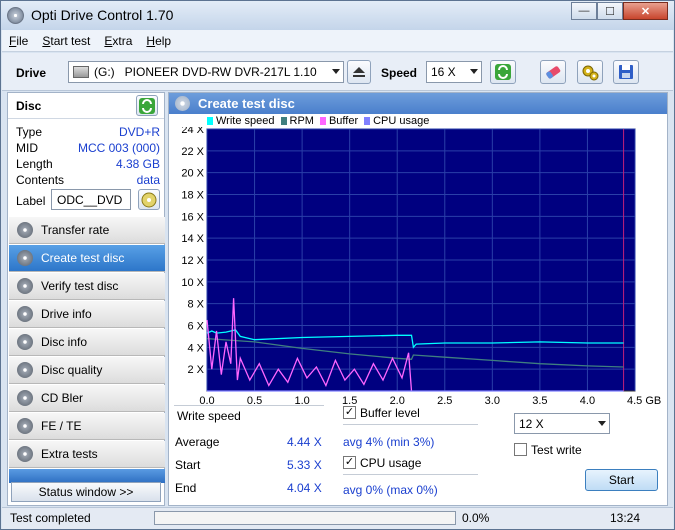 Image resolution: width=675 pixels, height=530 pixels. Describe the element at coordinates (31, 201) in the screenshot. I see `disc-label-label: Label` at that location.